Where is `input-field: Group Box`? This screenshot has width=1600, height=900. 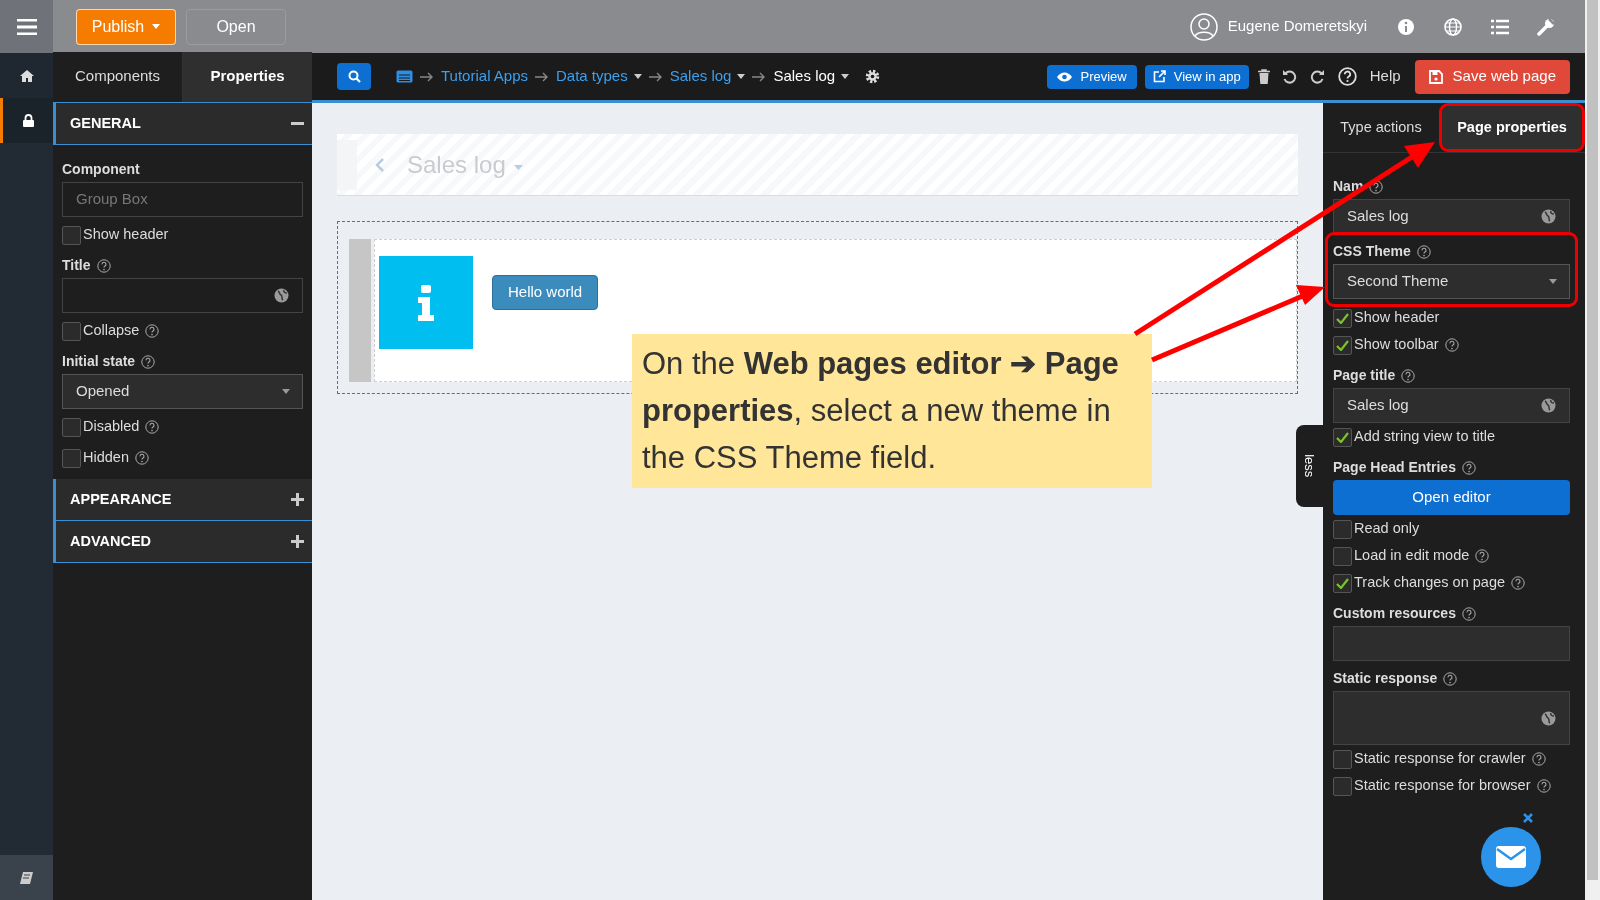 input-field: Group Box is located at coordinates (182, 199).